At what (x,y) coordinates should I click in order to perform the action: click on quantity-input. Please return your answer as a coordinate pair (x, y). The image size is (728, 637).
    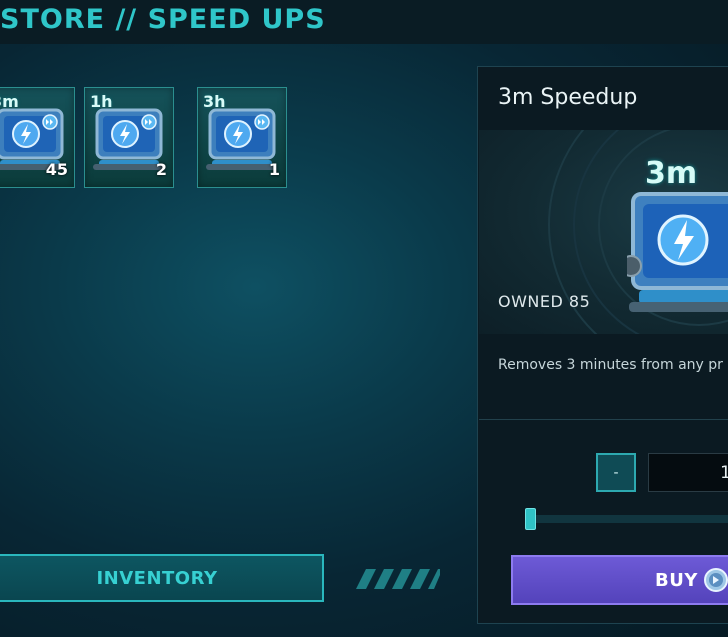
    Looking at the image, I should click on (688, 472).